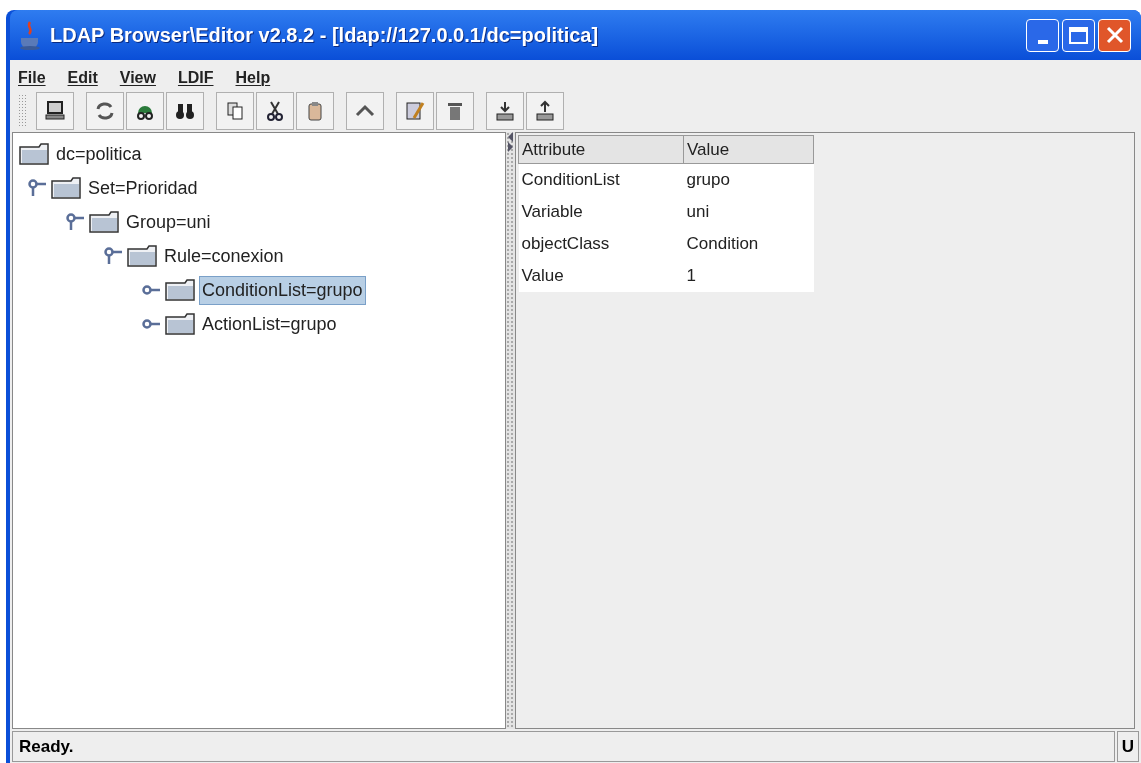 This screenshot has width=1141, height=763. Describe the element at coordinates (137, 78) in the screenshot. I see `menu-item: View` at that location.